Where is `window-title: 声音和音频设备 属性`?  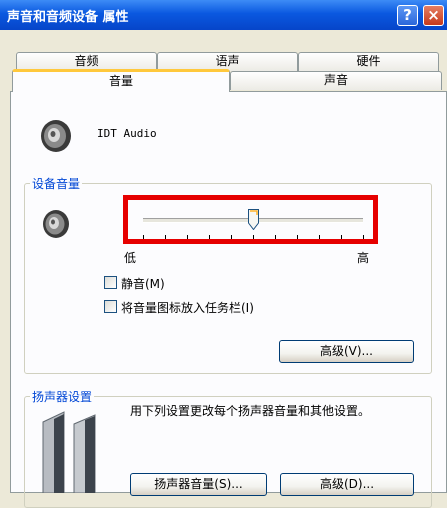 window-title: 声音和音频设备 属性 is located at coordinates (68, 17).